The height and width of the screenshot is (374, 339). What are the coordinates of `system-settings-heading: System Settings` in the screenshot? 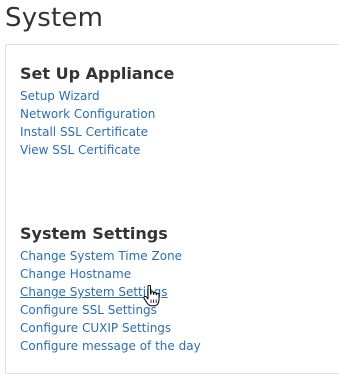 It's located at (94, 233).